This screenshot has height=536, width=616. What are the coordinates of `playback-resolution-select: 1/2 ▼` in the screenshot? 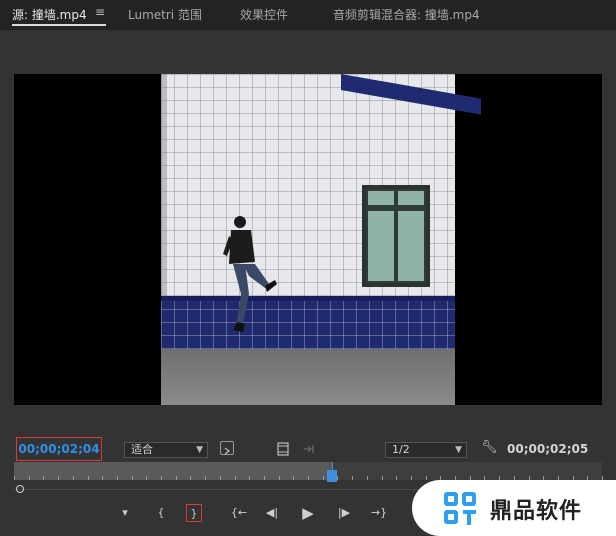 It's located at (426, 450).